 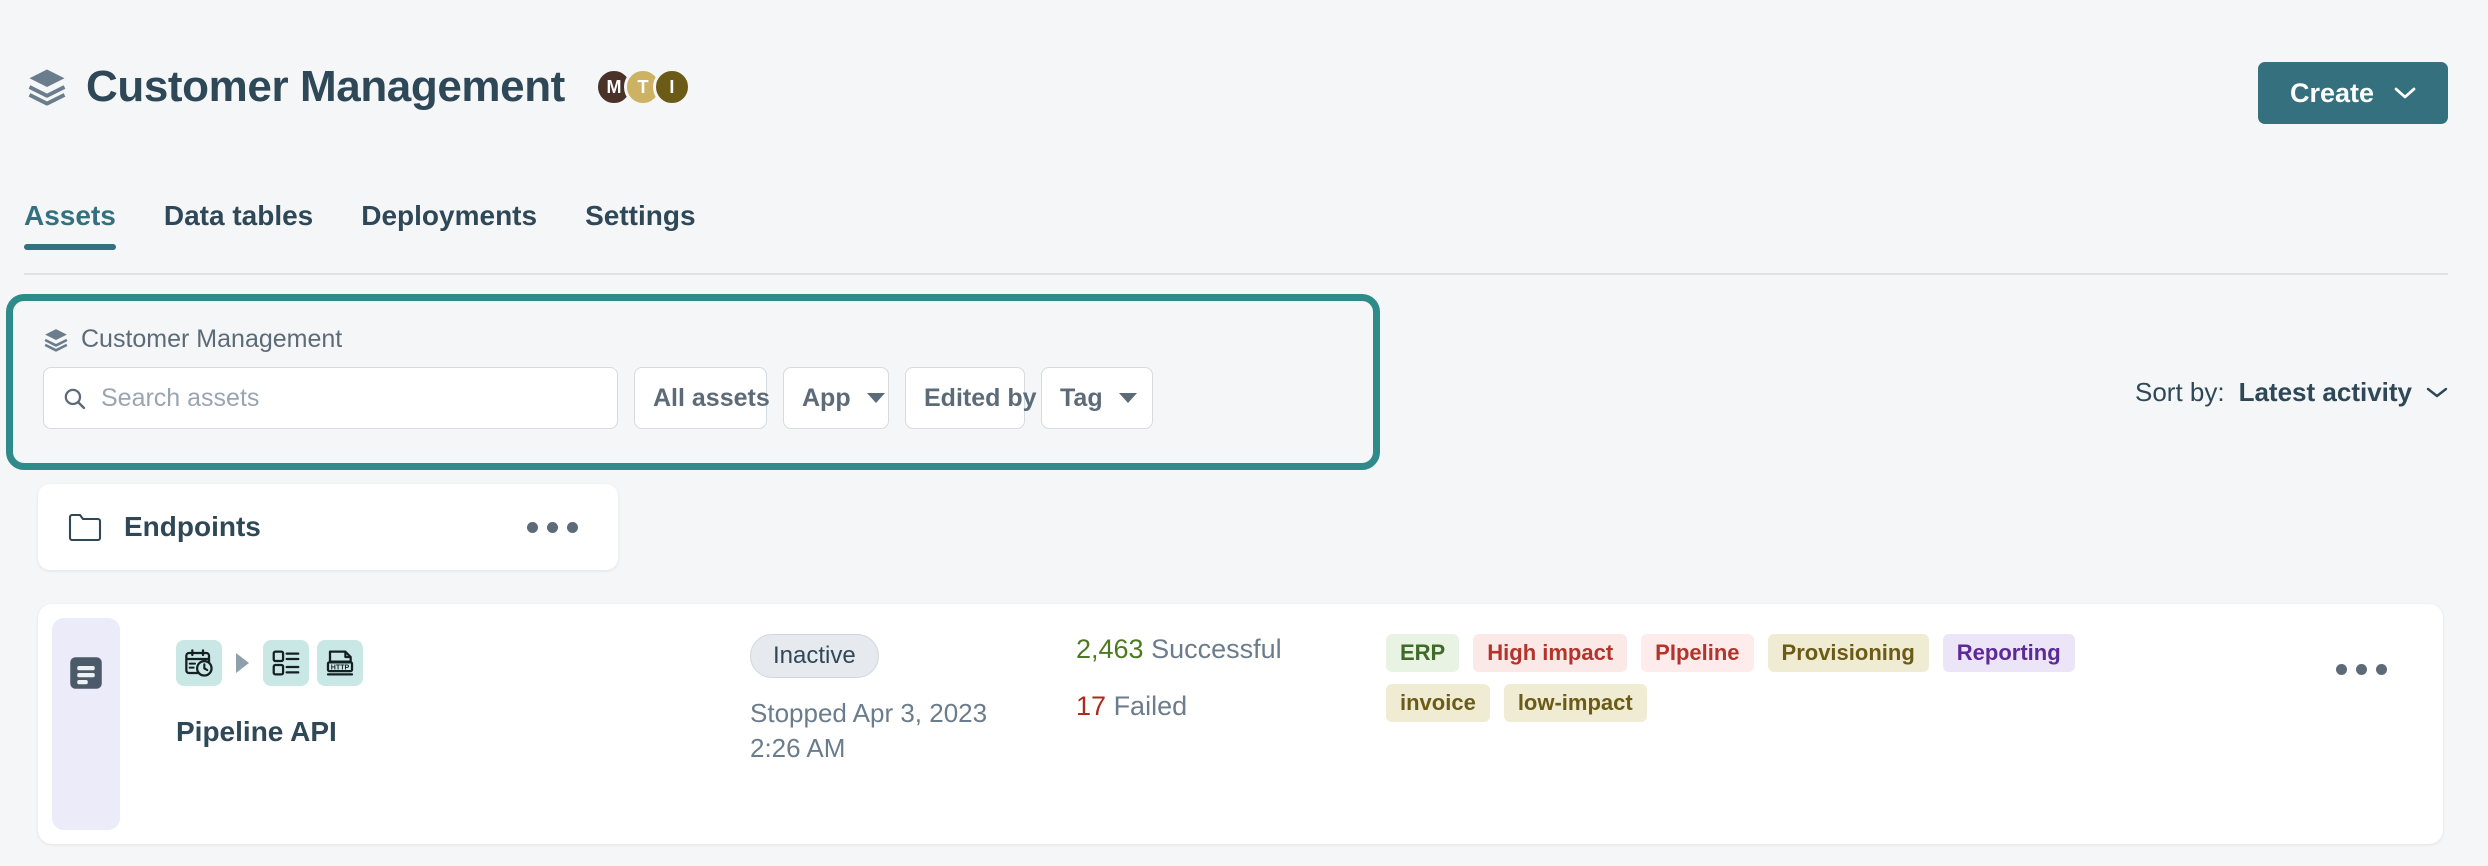 What do you see at coordinates (980, 397) in the screenshot?
I see `filter-edited-by-label: Edited by` at bounding box center [980, 397].